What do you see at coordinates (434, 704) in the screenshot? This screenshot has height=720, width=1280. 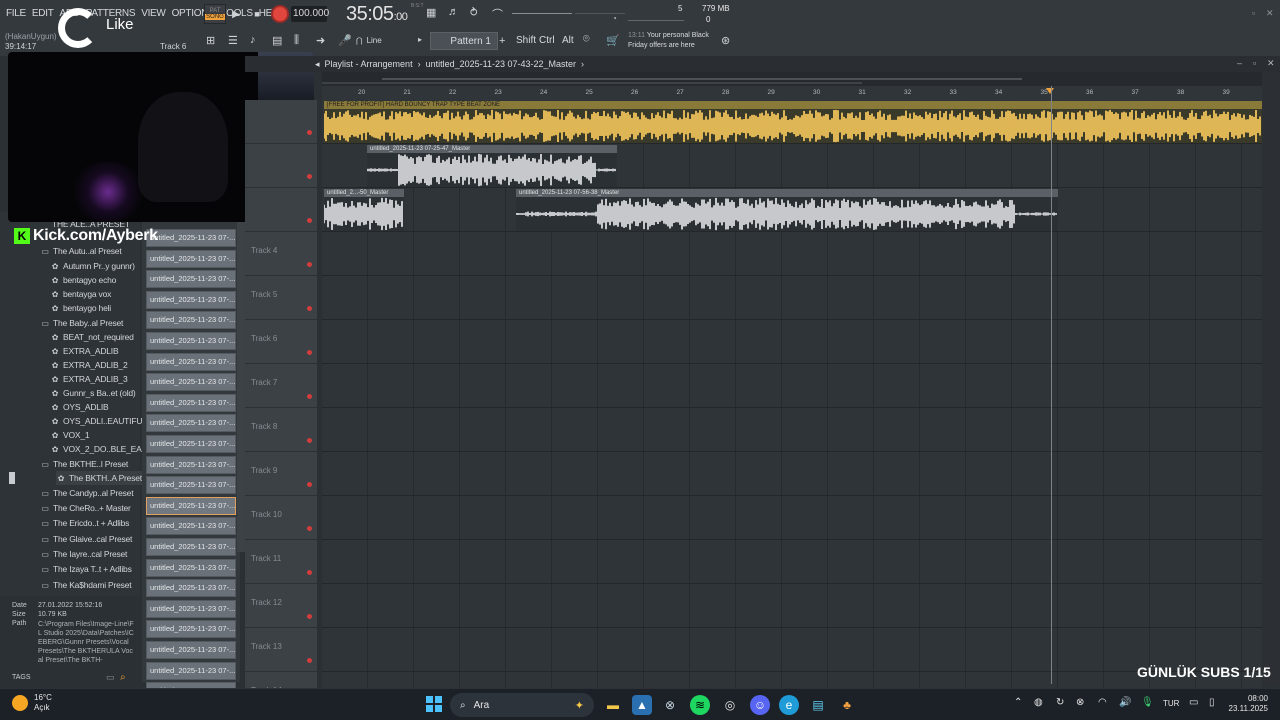 I see `windows-start-icon` at bounding box center [434, 704].